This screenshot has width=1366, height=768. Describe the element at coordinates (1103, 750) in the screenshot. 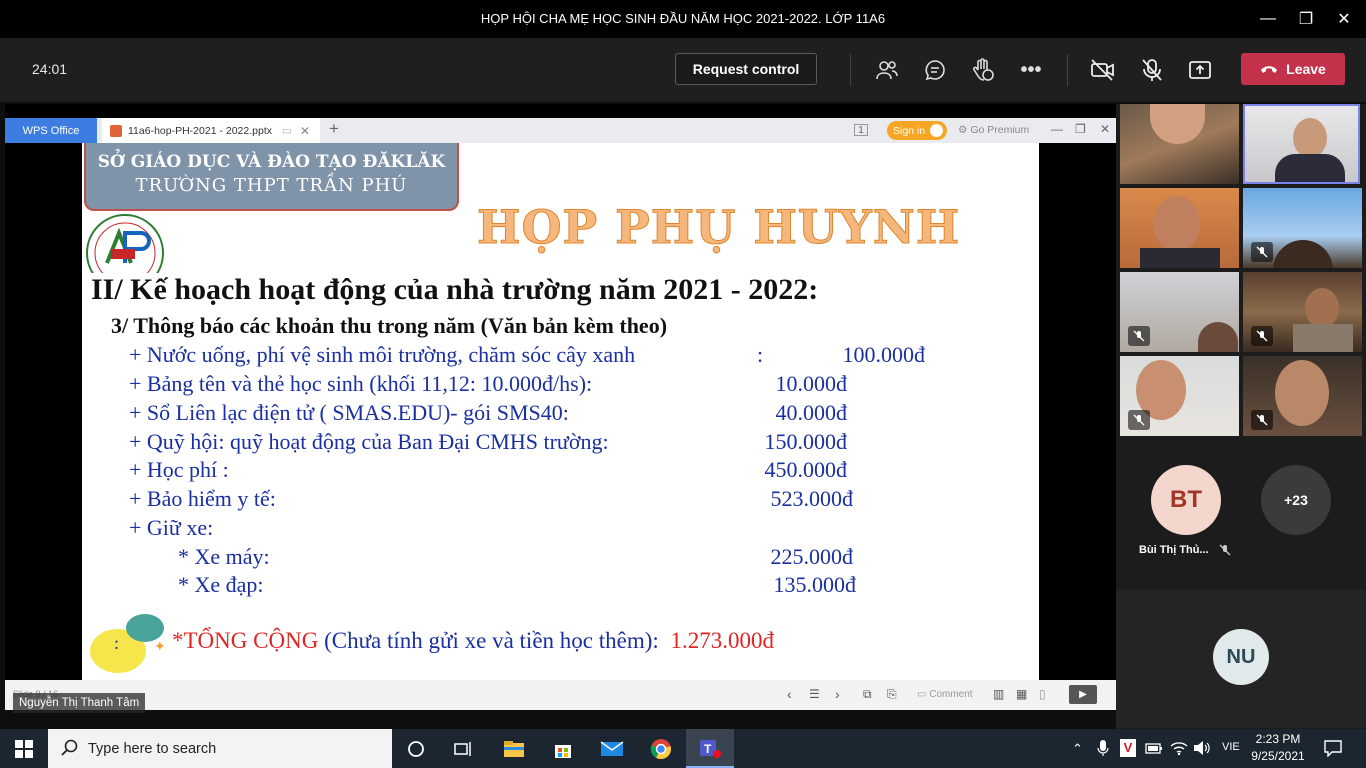

I see `tray-mic-icon` at that location.